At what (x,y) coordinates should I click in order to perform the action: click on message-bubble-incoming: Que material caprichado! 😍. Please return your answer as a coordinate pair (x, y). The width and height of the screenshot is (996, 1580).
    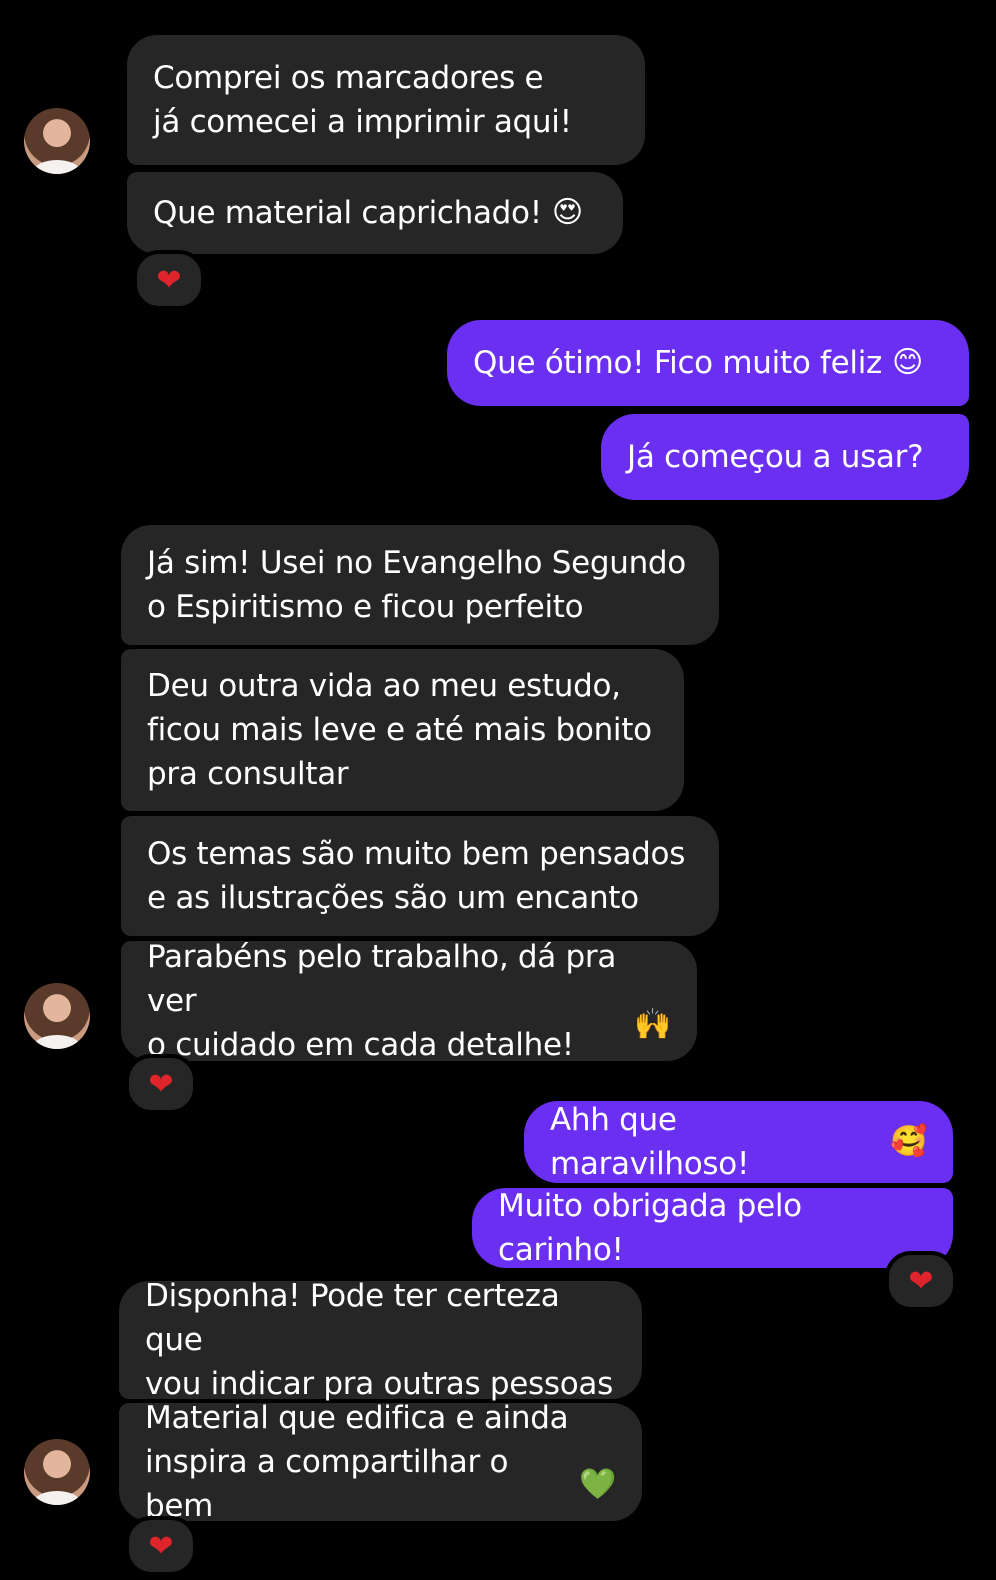
    Looking at the image, I should click on (375, 213).